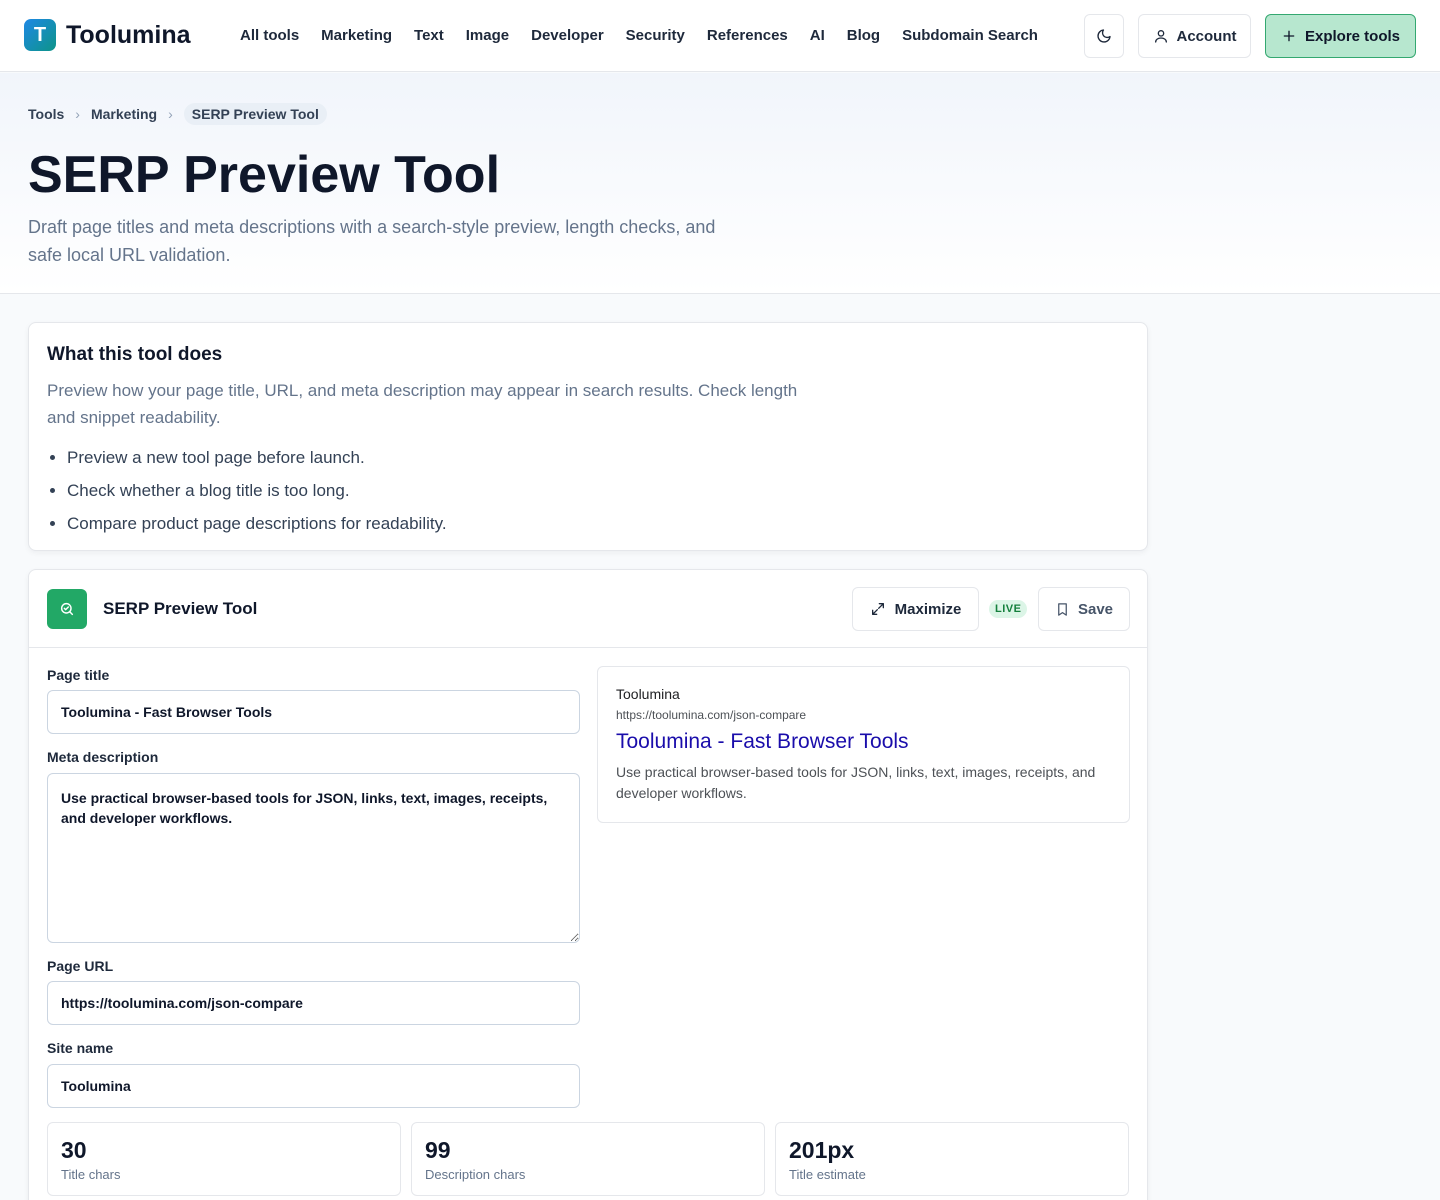 Image resolution: width=1440 pixels, height=1200 pixels. What do you see at coordinates (429, 36) in the screenshot?
I see `nav-text: Text` at bounding box center [429, 36].